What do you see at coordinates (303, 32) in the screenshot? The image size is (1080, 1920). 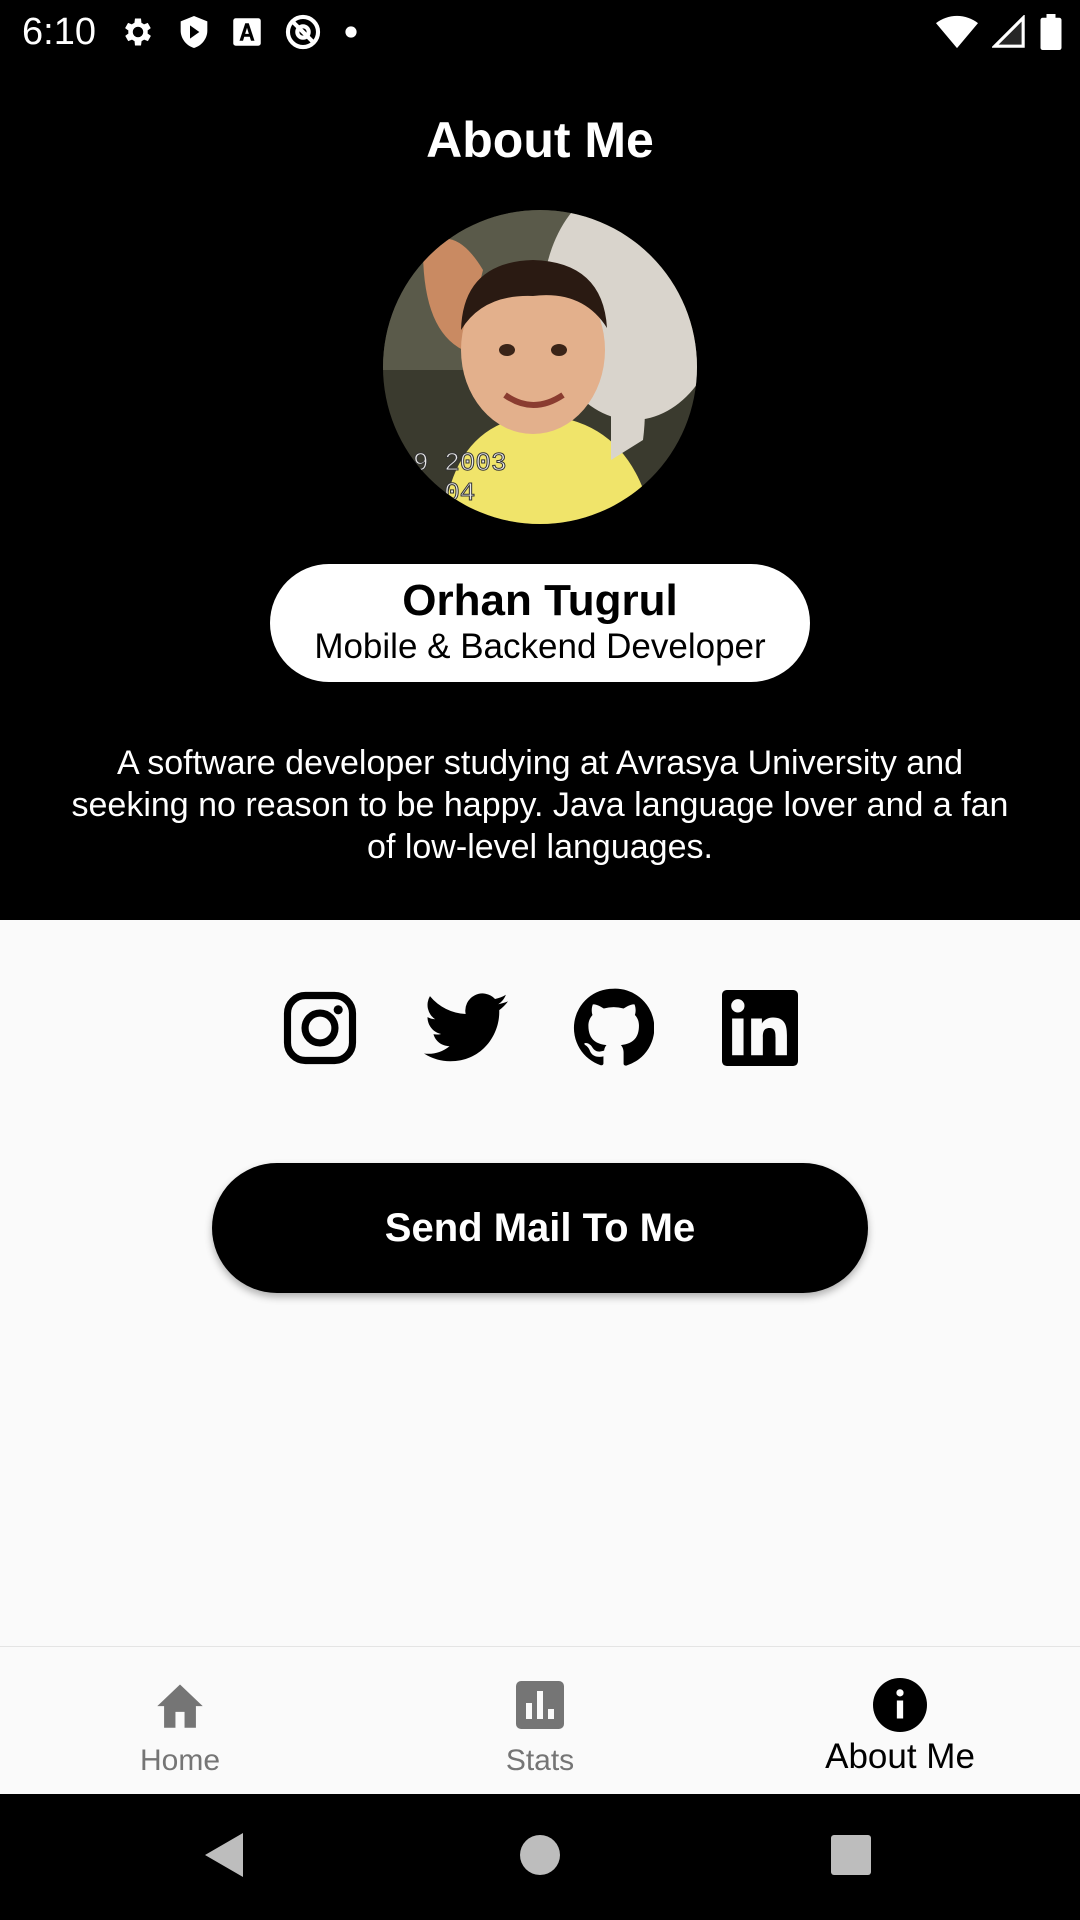 I see `at-sign-icon` at bounding box center [303, 32].